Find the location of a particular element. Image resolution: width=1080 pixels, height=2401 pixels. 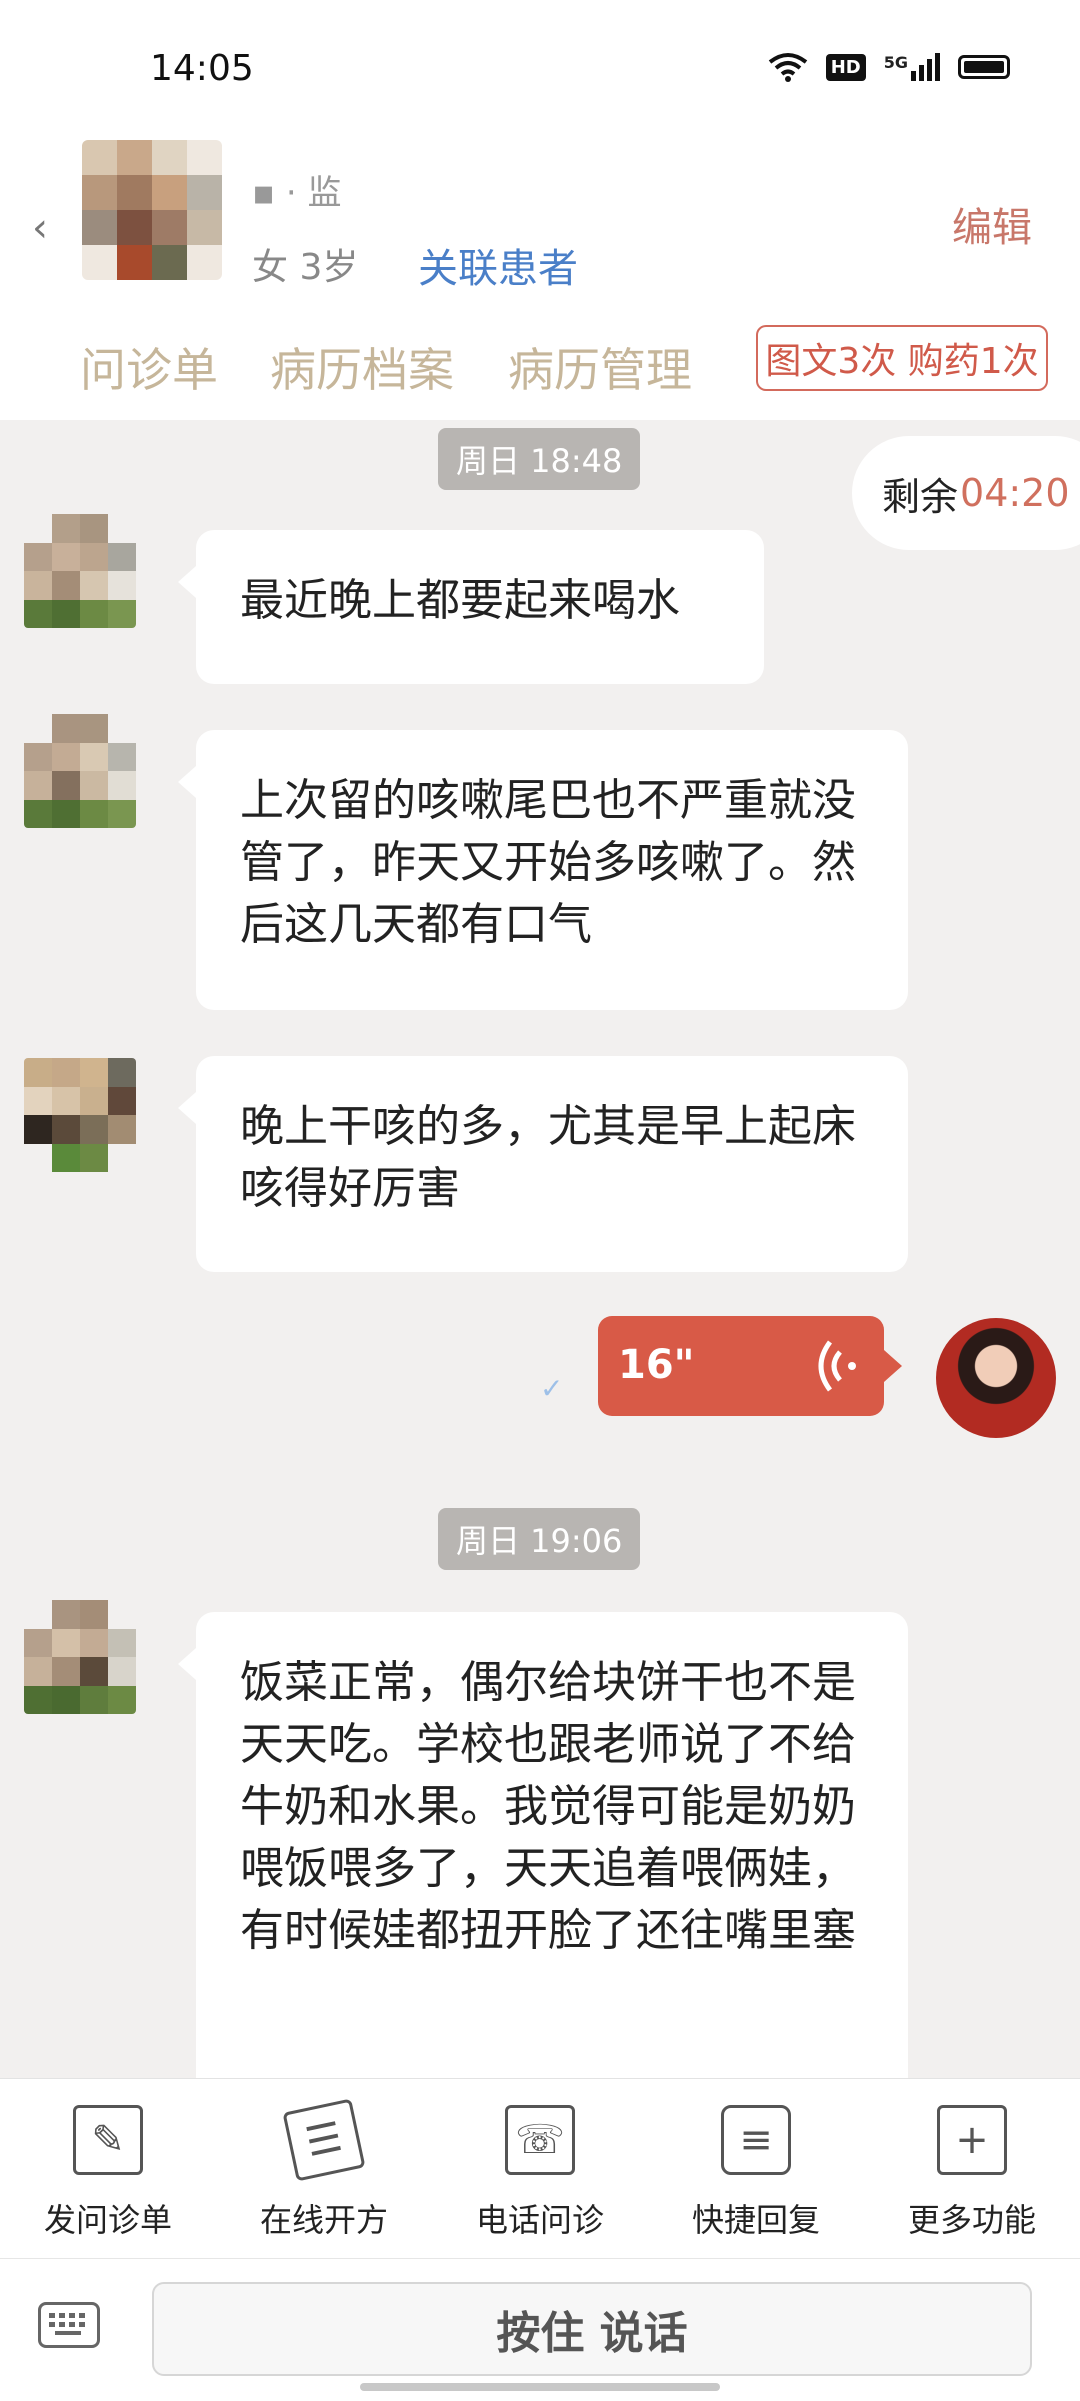

tab-record-management: 病历管理 is located at coordinates (600, 367).